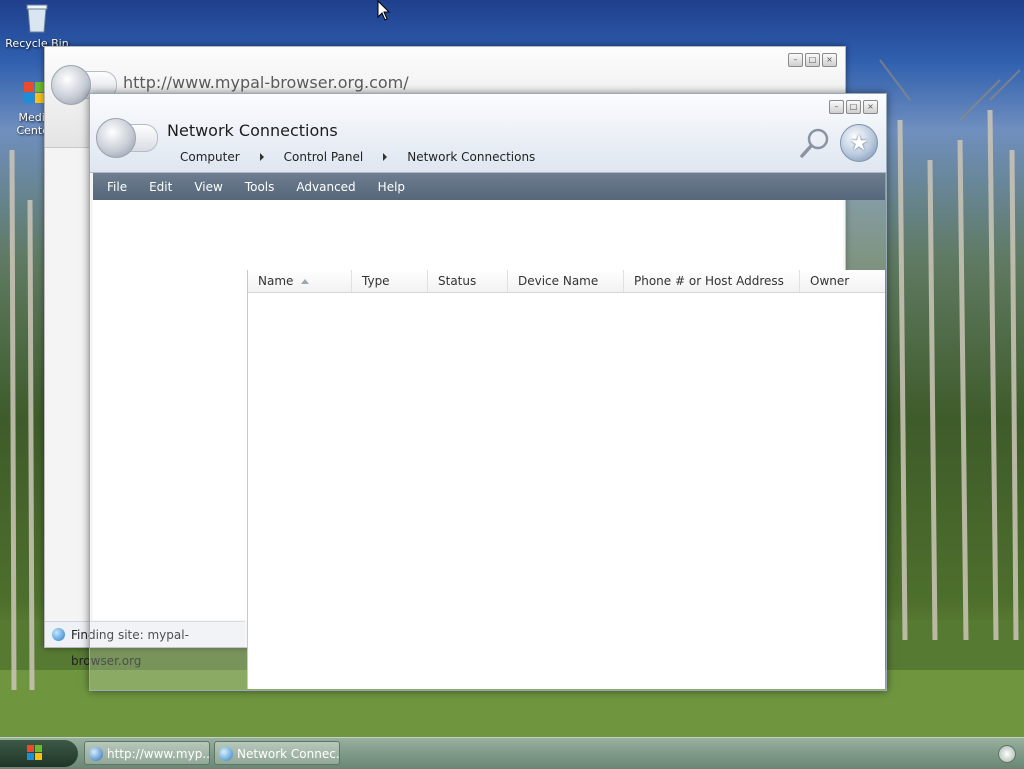 The width and height of the screenshot is (1024, 769). I want to click on menu-help: Help, so click(391, 187).